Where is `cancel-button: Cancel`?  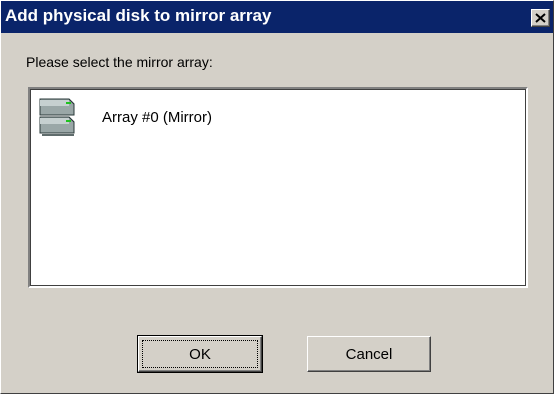 cancel-button: Cancel is located at coordinates (369, 354).